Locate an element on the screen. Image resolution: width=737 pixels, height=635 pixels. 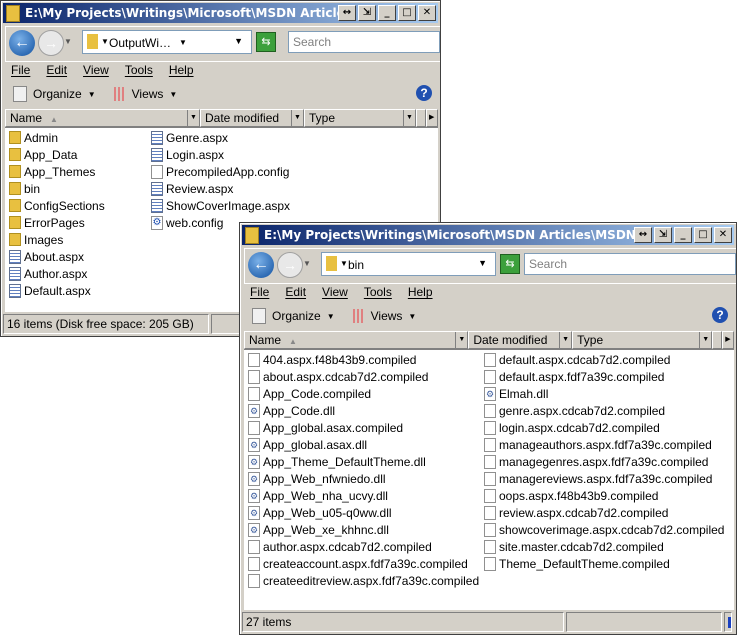
list-item: bin is located at coordinates (57, 188).